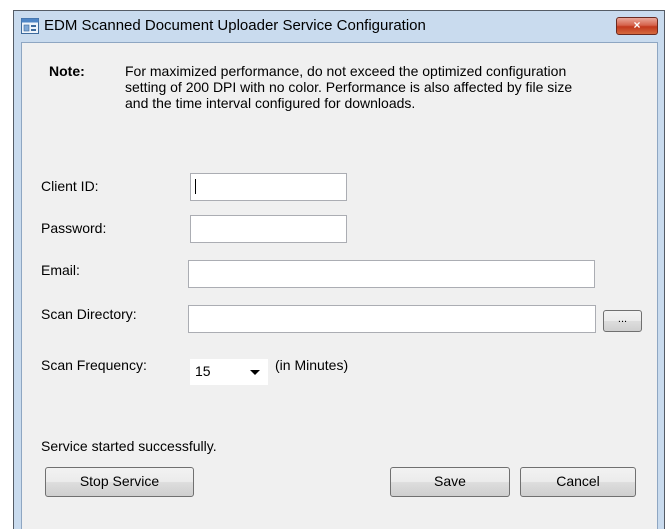 The height and width of the screenshot is (529, 667). Describe the element at coordinates (119, 482) in the screenshot. I see `stop-service-button: Stop Service` at that location.